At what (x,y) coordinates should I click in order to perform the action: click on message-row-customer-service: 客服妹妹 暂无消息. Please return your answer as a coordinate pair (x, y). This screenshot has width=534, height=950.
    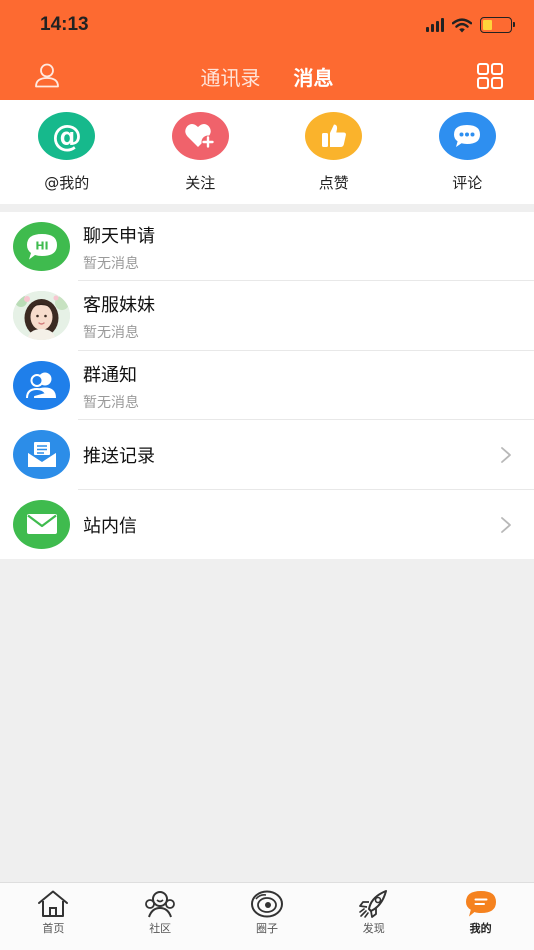
    Looking at the image, I should click on (267, 316).